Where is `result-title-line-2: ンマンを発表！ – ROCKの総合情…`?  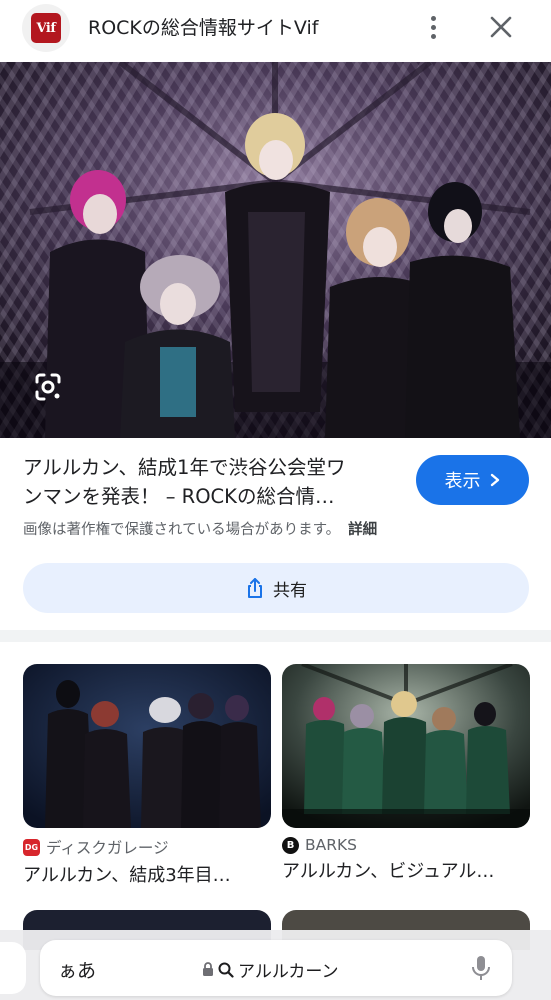
result-title-line-2: ンマンを発表！ – ROCKの総合情… is located at coordinates (179, 496).